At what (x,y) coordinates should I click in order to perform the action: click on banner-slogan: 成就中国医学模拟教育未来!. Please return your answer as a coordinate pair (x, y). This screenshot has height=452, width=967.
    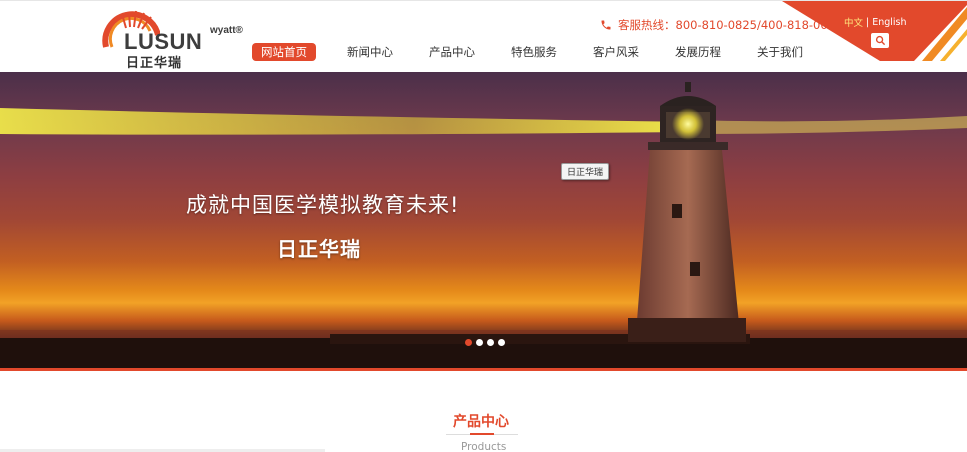
    Looking at the image, I should click on (323, 205).